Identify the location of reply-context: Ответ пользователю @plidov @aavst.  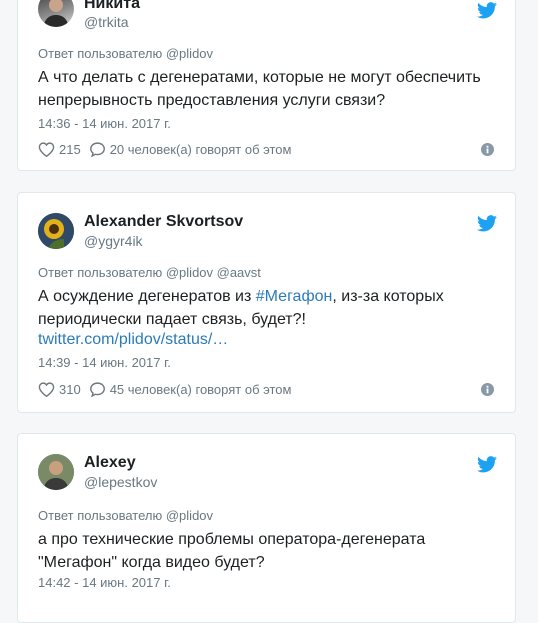
(149, 272).